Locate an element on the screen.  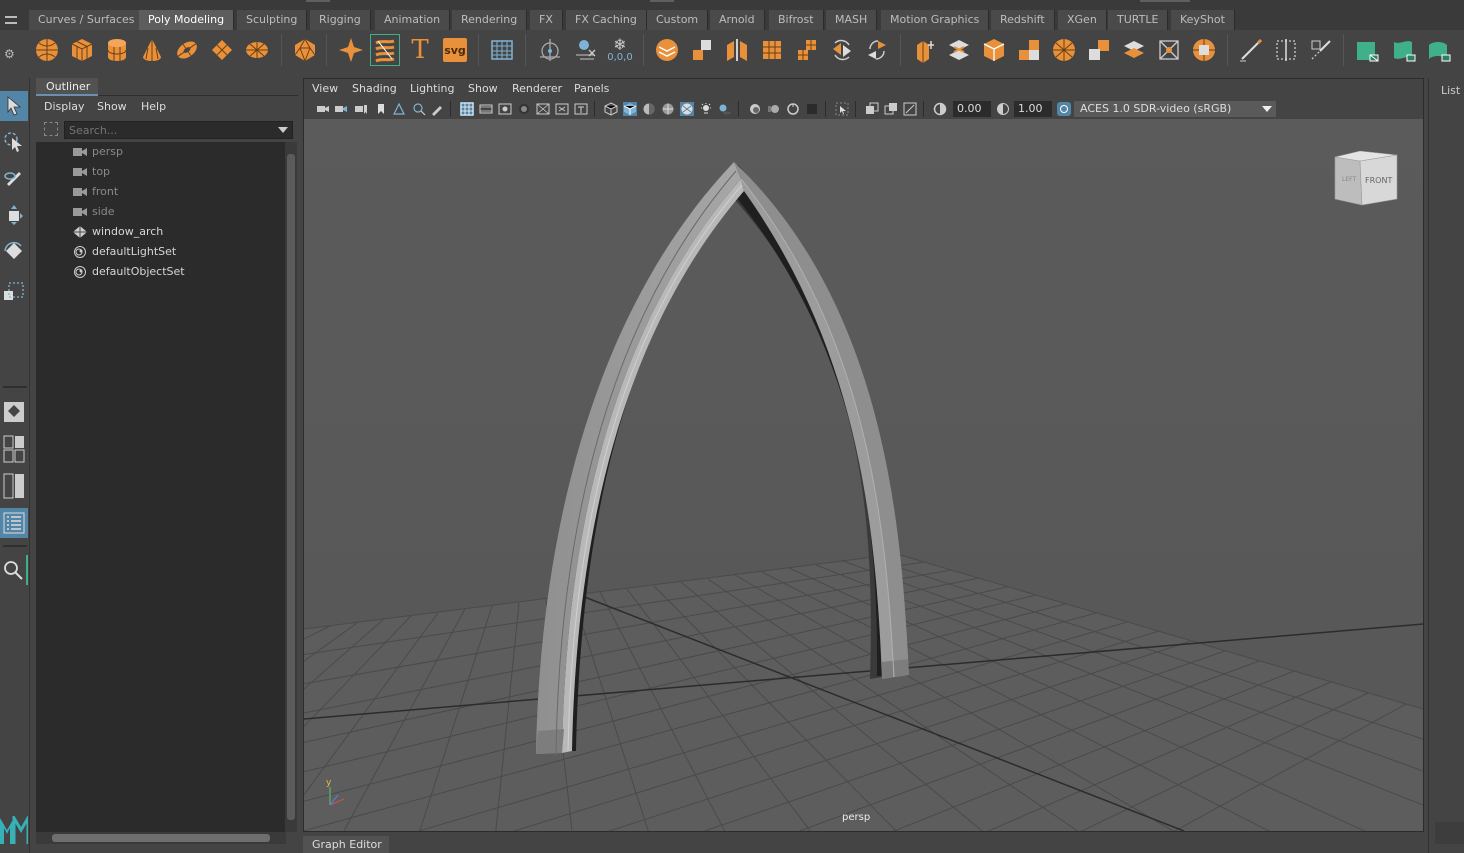
remesh-icon is located at coordinates (842, 50).